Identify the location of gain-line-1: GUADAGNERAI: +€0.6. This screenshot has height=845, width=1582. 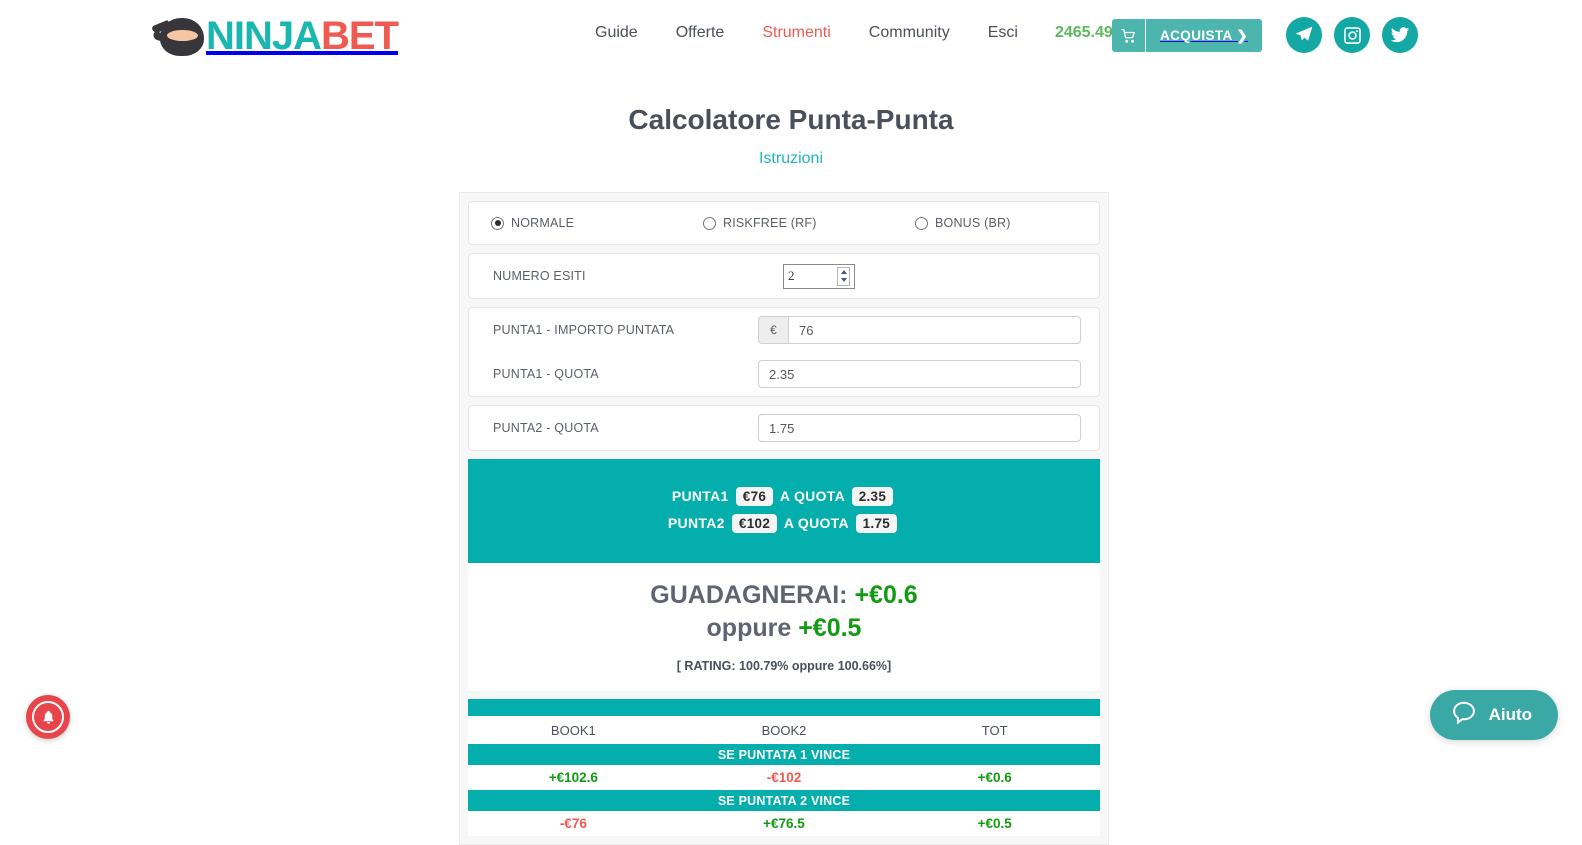
(784, 595).